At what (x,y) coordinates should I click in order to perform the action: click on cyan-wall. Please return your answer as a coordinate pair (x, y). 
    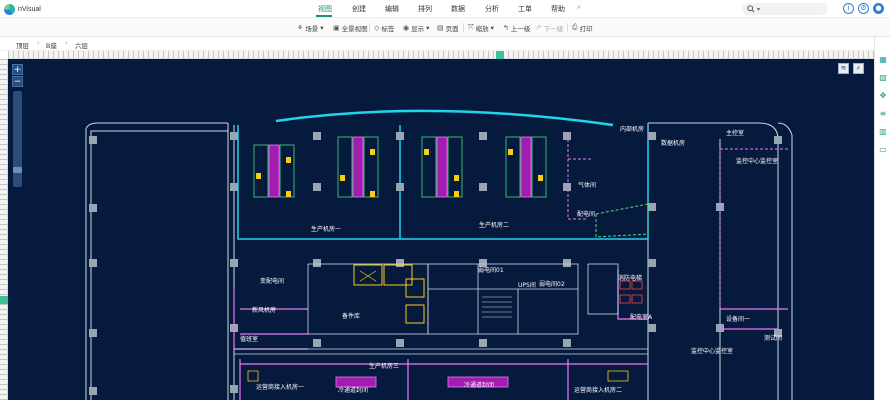
    Looking at the image, I should click on (444, 118).